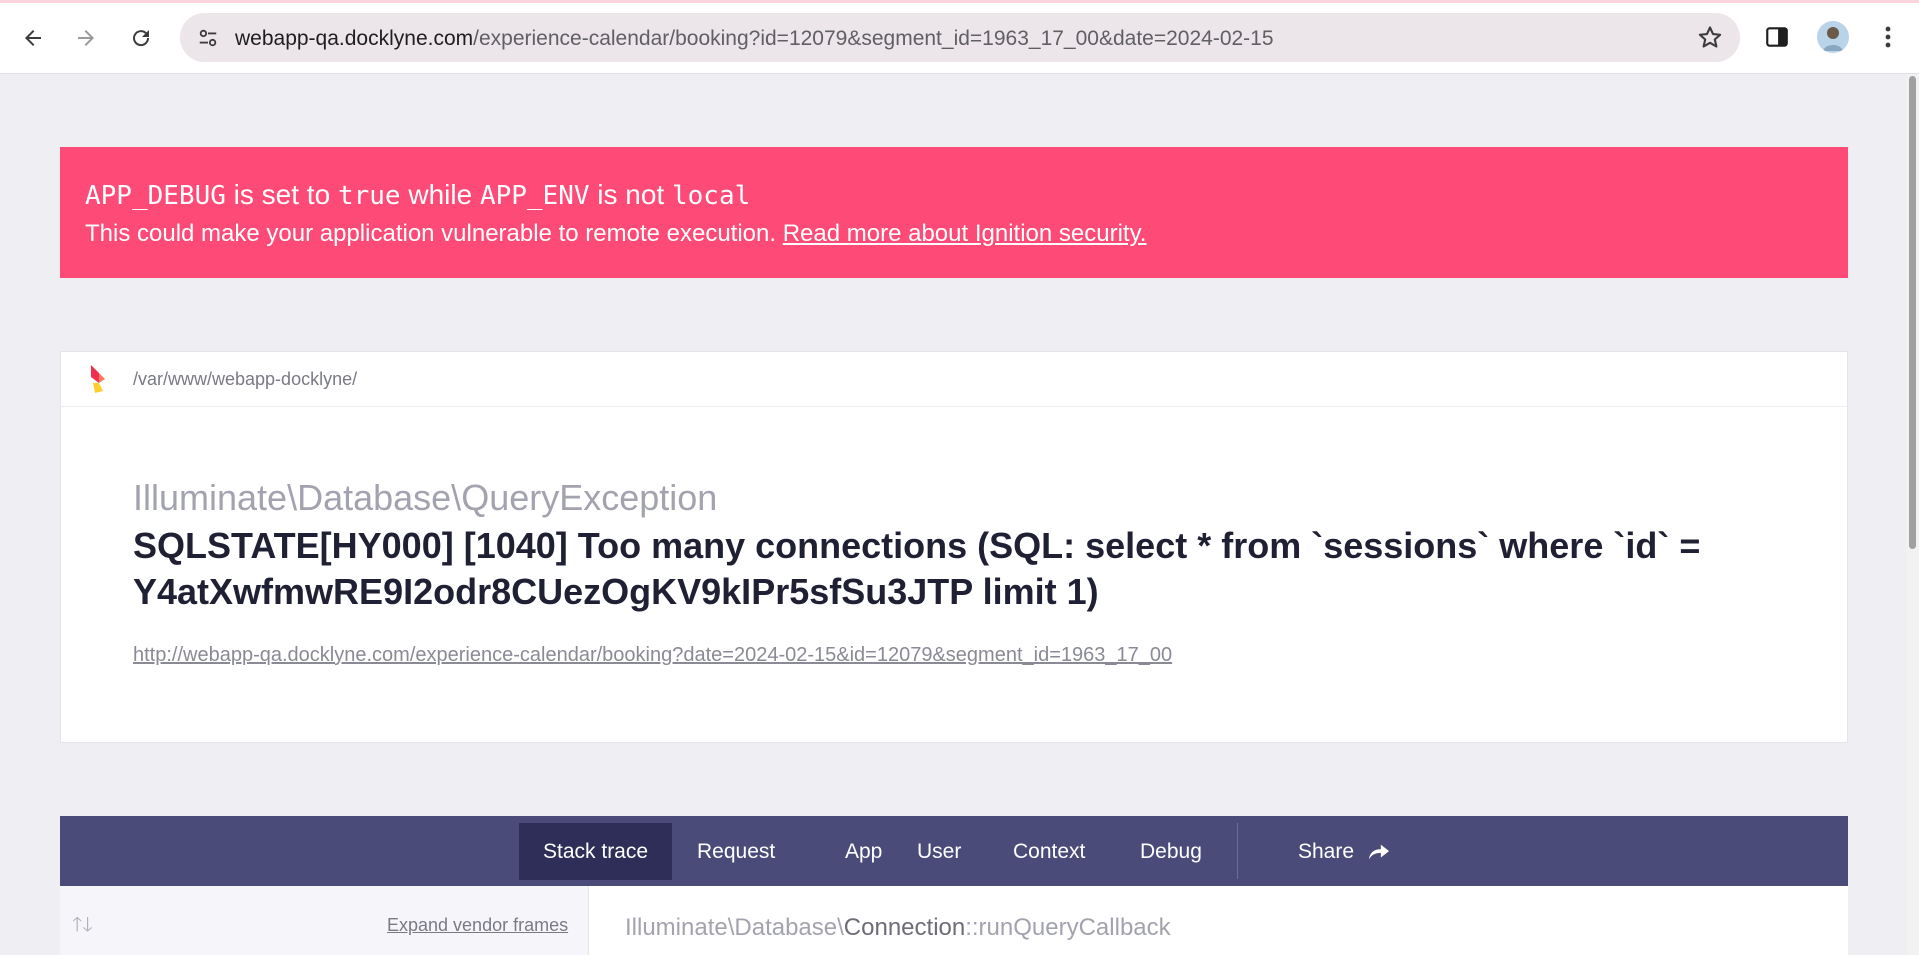 The width and height of the screenshot is (1919, 955). I want to click on alert-code-true: true, so click(369, 196).